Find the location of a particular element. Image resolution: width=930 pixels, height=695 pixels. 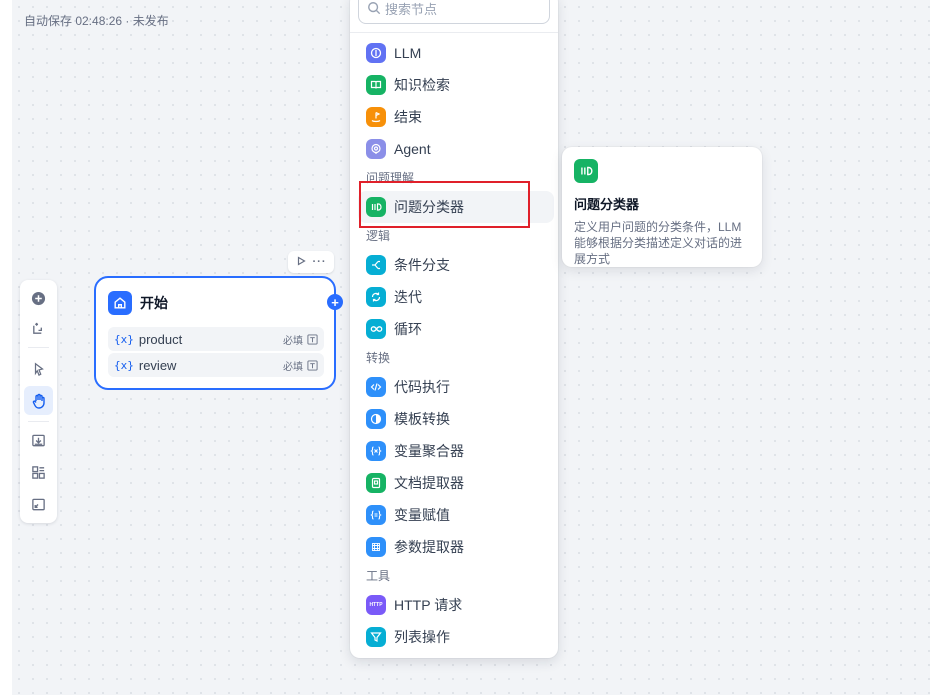

block-label: LLM is located at coordinates (408, 53).